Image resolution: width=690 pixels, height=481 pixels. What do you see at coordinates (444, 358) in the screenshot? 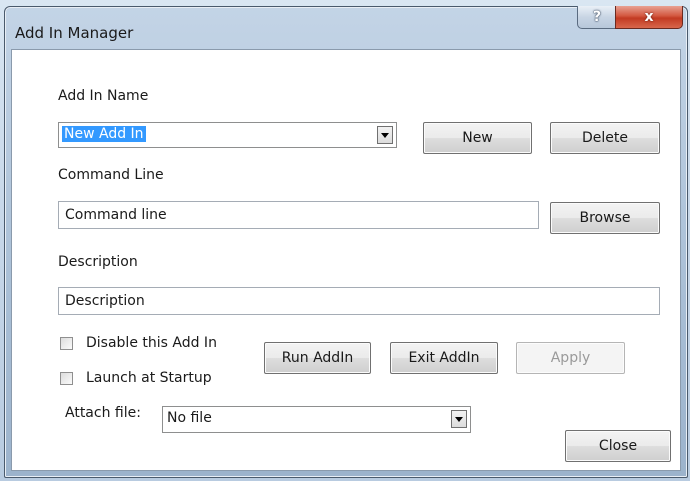
I see `exit-addin-button: Exit AddIn` at bounding box center [444, 358].